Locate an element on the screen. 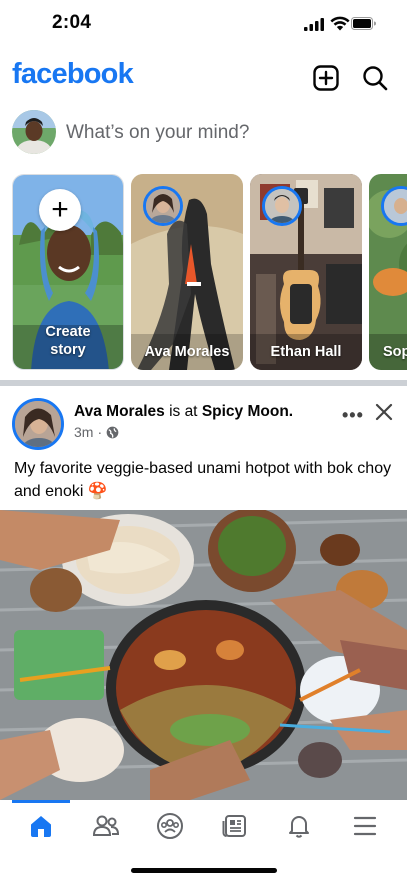 This screenshot has height=882, width=407. post-time: 3m is located at coordinates (83, 432).